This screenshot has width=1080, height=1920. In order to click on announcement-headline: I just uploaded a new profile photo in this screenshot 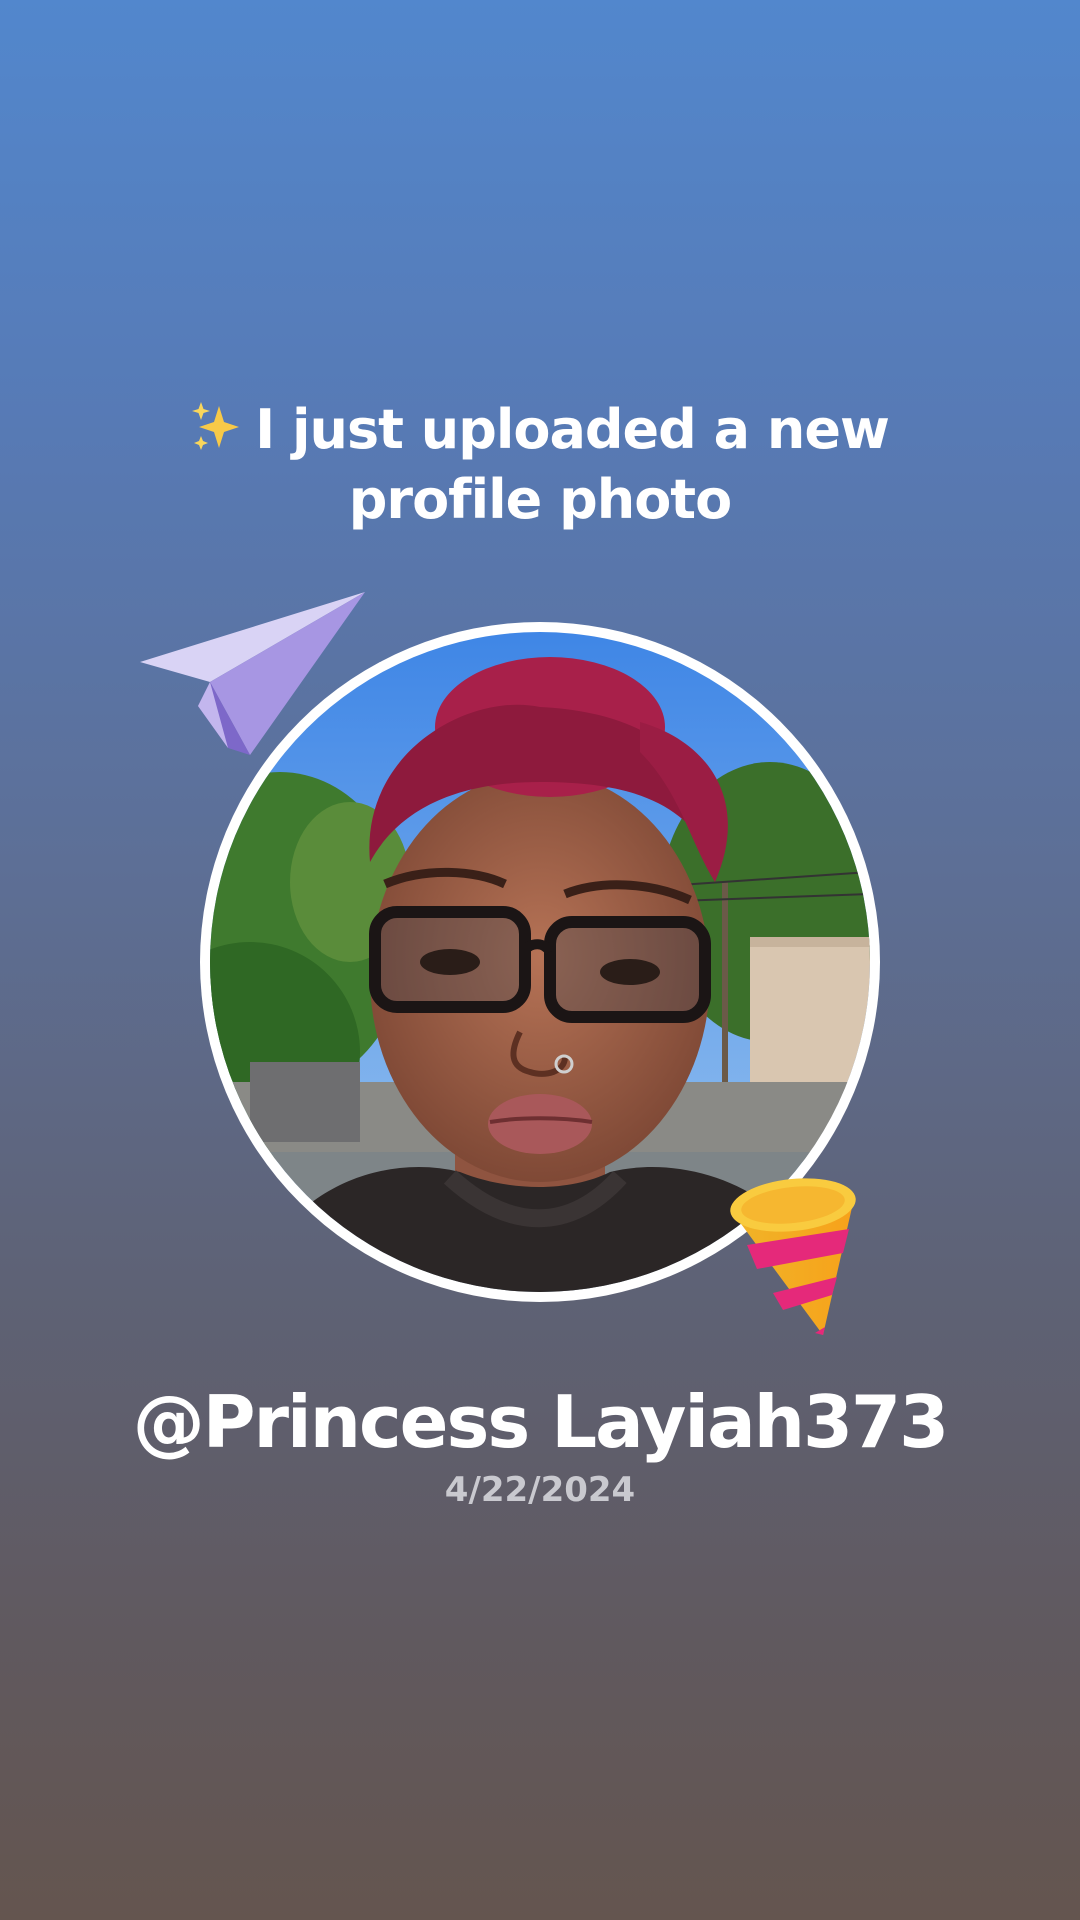, I will do `click(540, 465)`.